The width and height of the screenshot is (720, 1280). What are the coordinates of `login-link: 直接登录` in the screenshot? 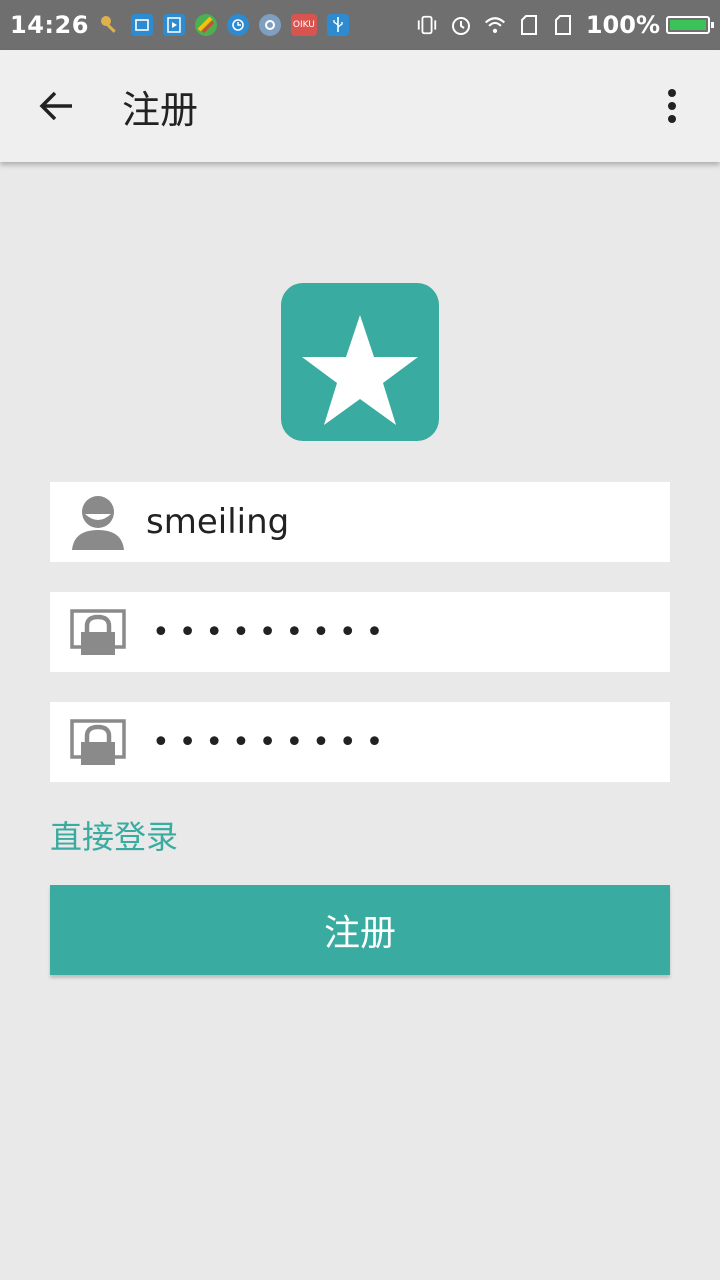 It's located at (114, 835).